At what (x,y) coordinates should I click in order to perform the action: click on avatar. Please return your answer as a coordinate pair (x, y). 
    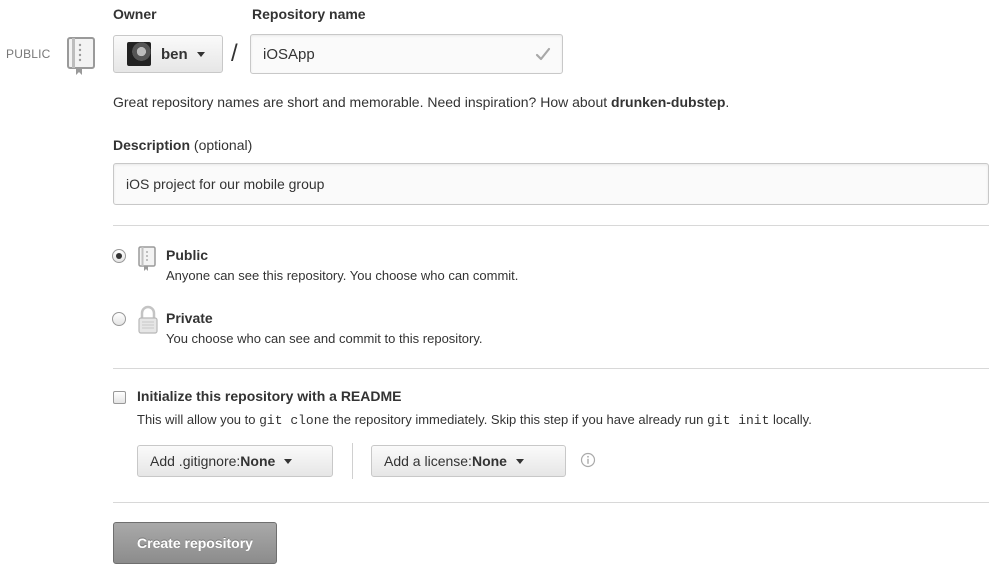
    Looking at the image, I should click on (139, 54).